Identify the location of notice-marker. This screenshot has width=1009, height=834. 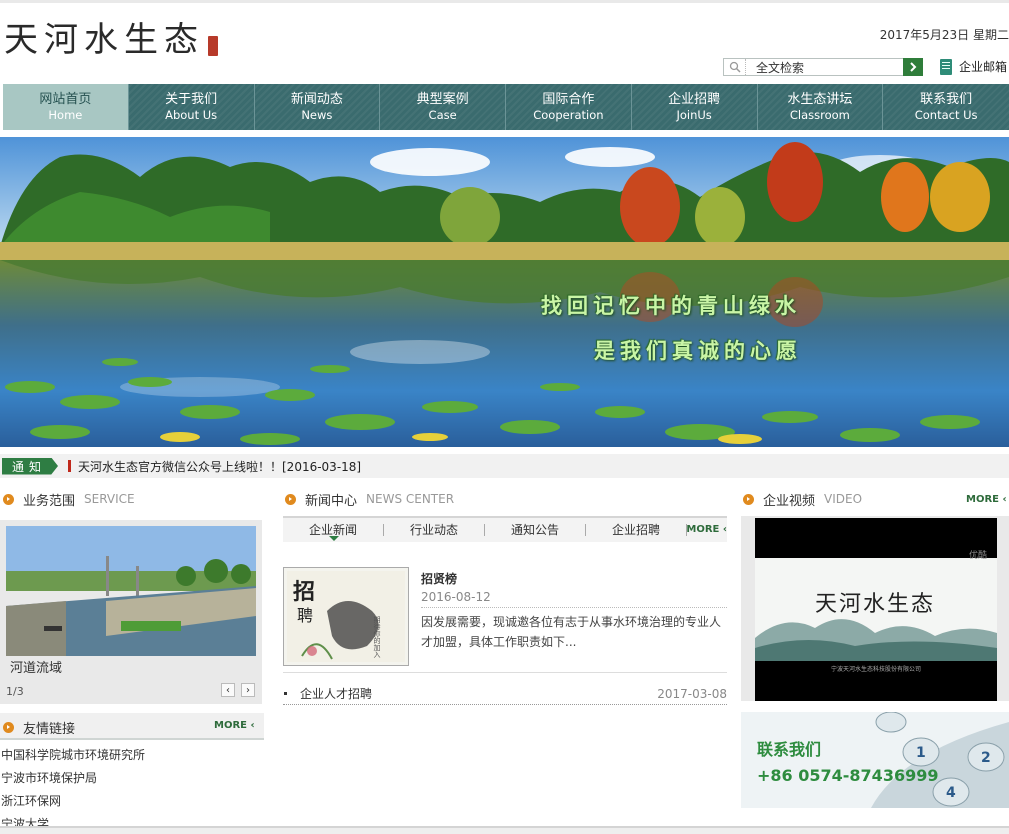
(69, 466).